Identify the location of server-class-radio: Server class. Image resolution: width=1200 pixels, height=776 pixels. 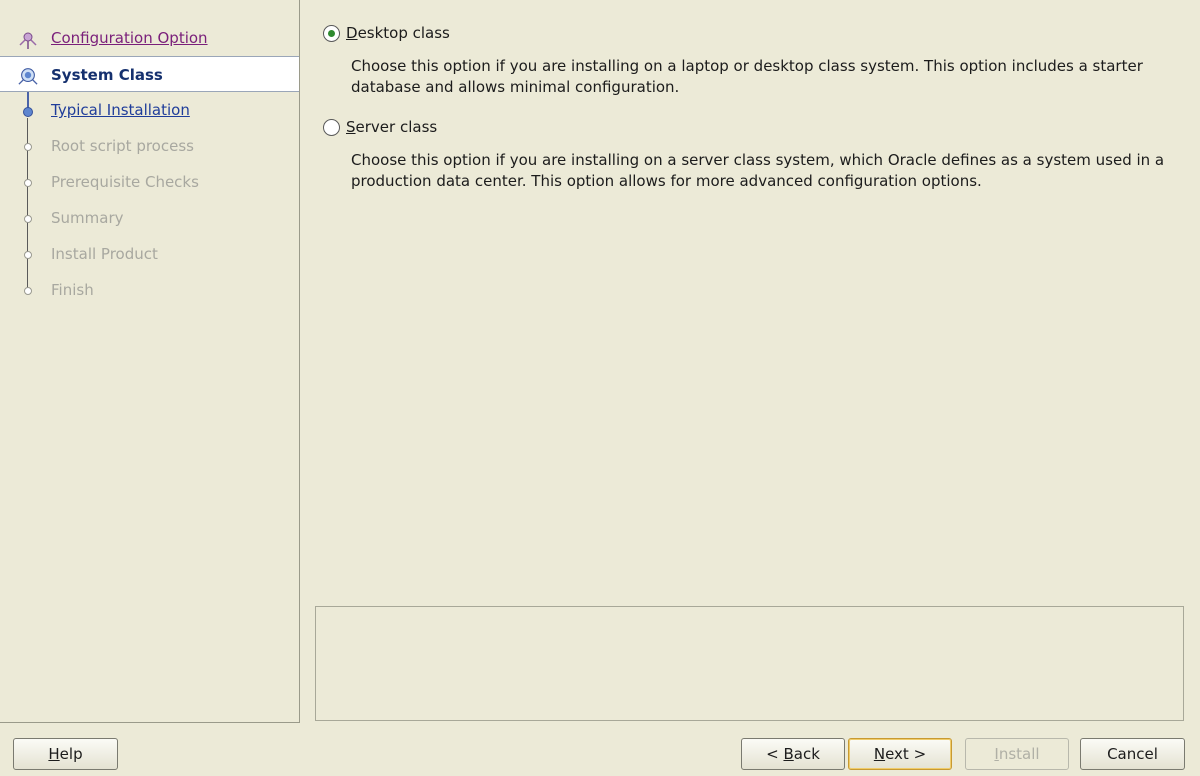
(380, 127).